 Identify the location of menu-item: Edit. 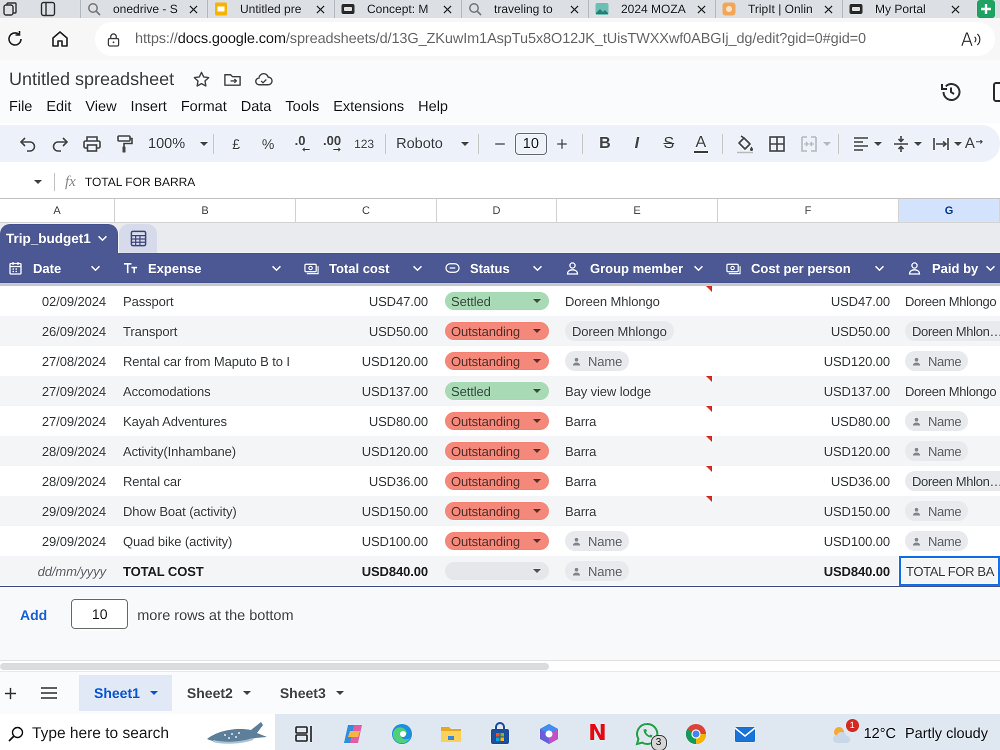
(59, 106).